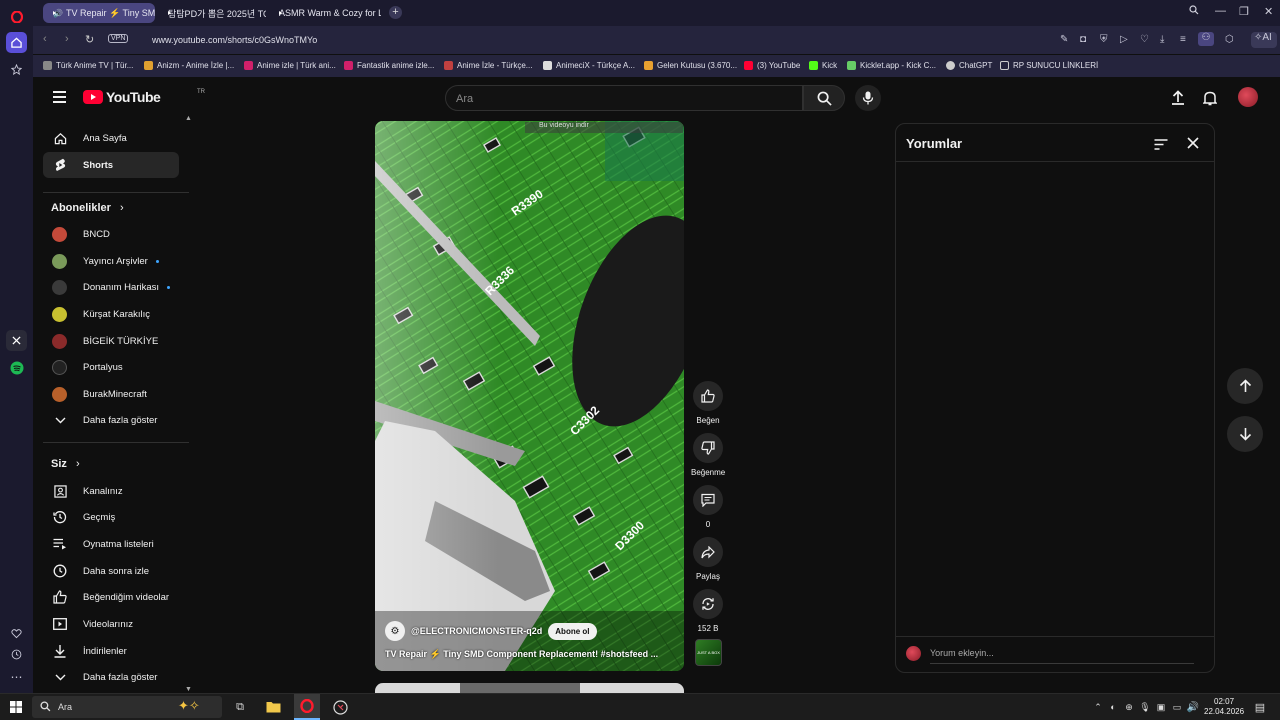 The image size is (1280, 720). Describe the element at coordinates (111, 287) in the screenshot. I see `subscription-item: Donanım Harikası` at that location.